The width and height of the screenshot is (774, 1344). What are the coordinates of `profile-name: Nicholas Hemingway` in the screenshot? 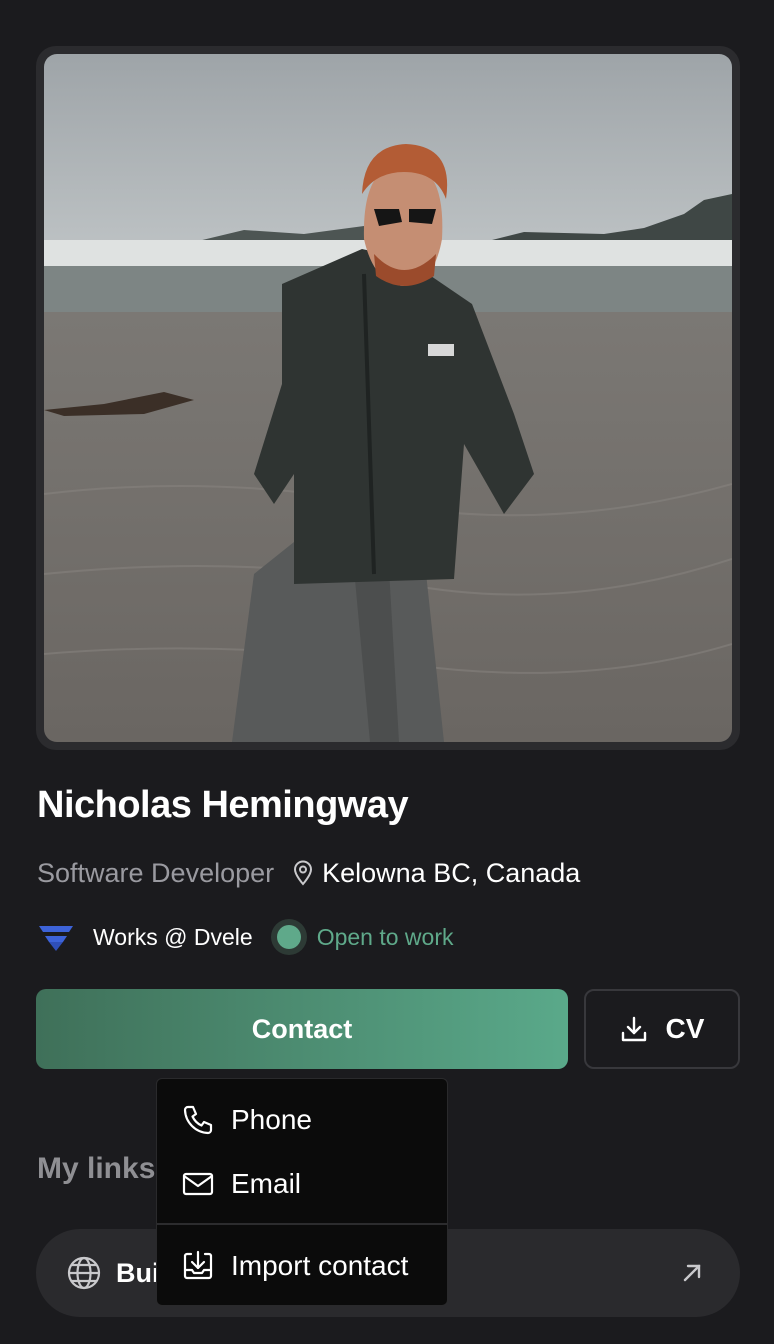 It's located at (223, 805).